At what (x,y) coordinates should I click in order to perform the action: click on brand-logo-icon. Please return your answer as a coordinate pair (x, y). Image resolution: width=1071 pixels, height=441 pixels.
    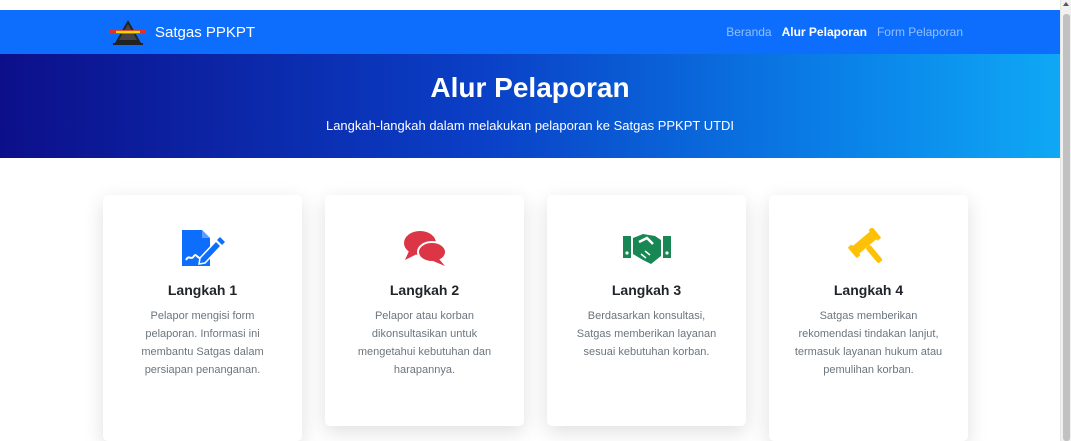
    Looking at the image, I should click on (128, 32).